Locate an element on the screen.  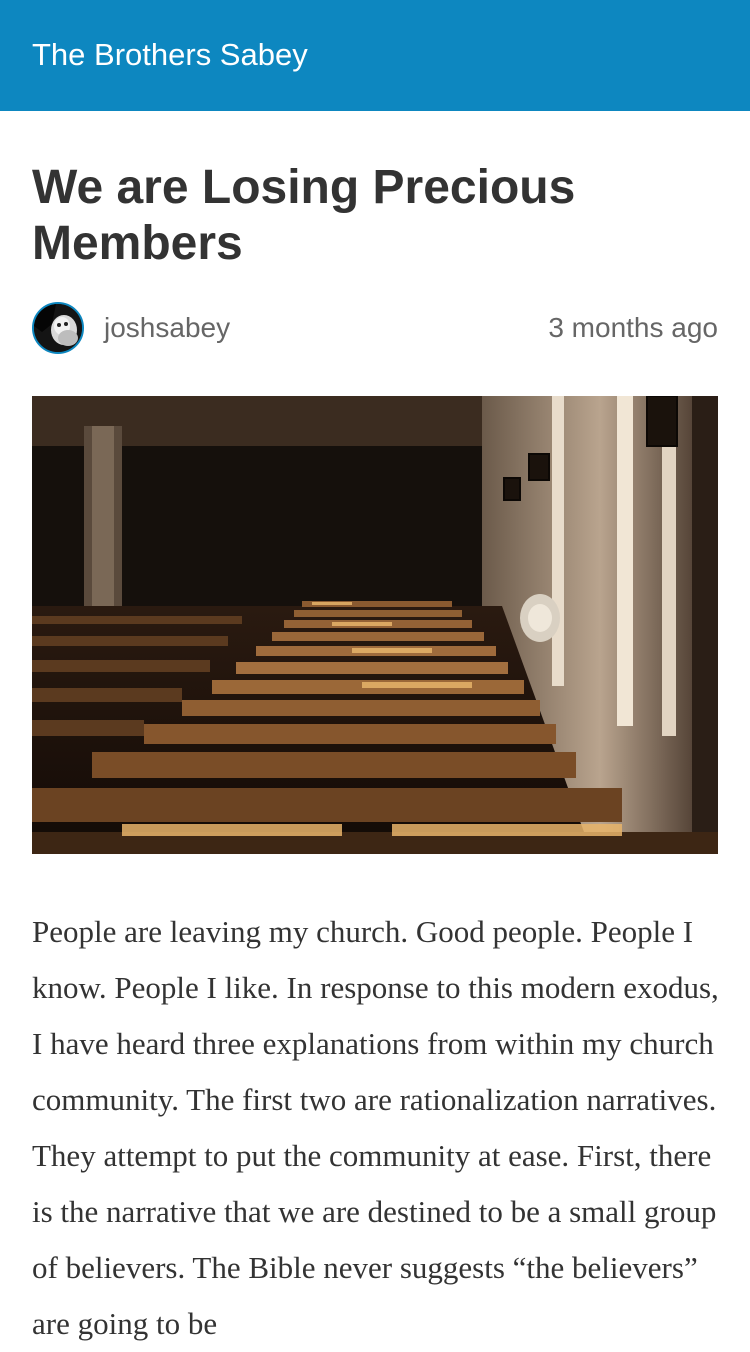
post-title: We are Losing Precious Members is located at coordinates (304, 215).